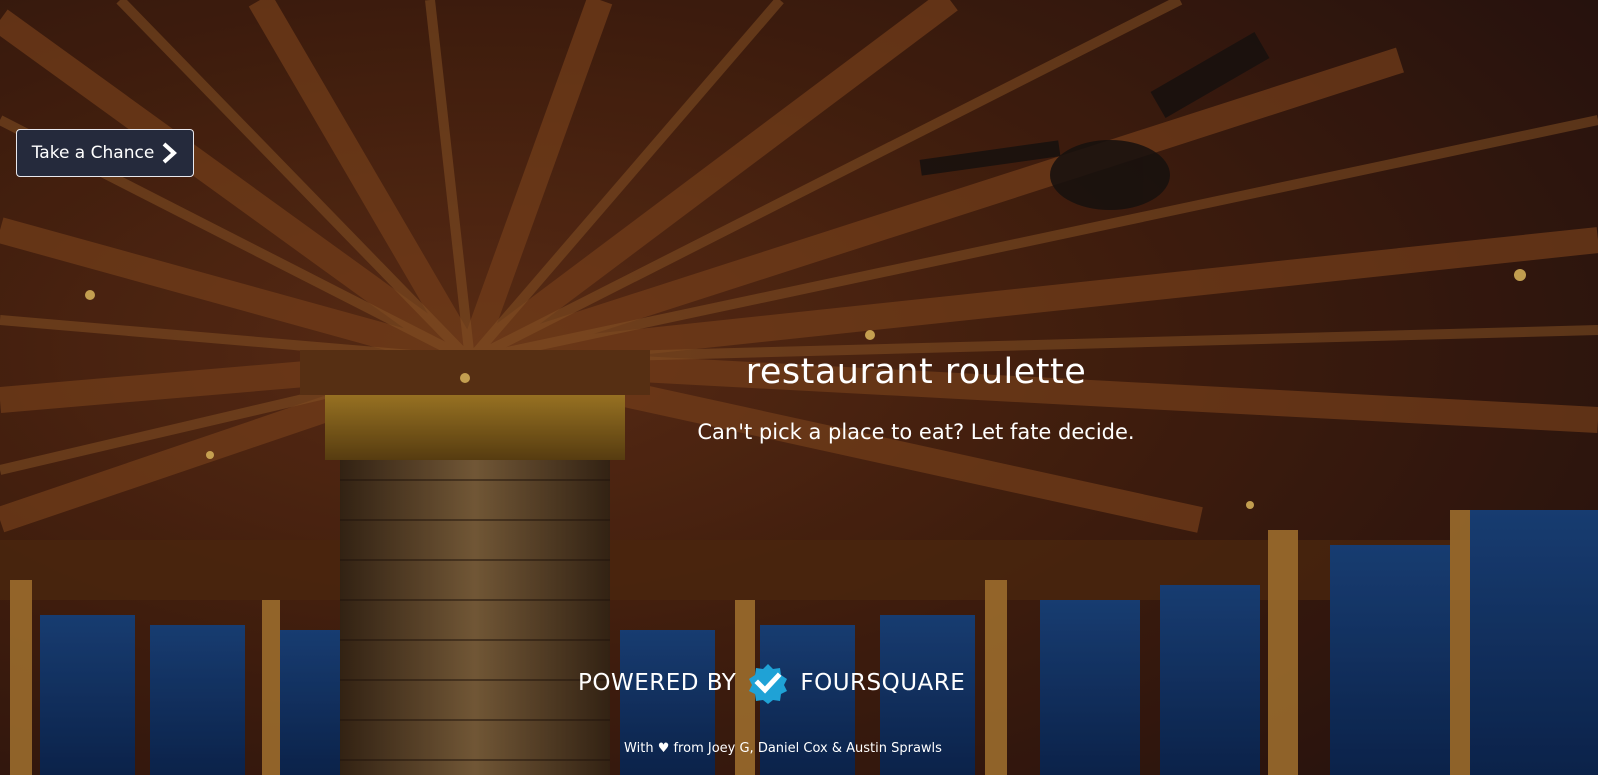  I want to click on take-a-chance-label: Take a Chance, so click(93, 153).